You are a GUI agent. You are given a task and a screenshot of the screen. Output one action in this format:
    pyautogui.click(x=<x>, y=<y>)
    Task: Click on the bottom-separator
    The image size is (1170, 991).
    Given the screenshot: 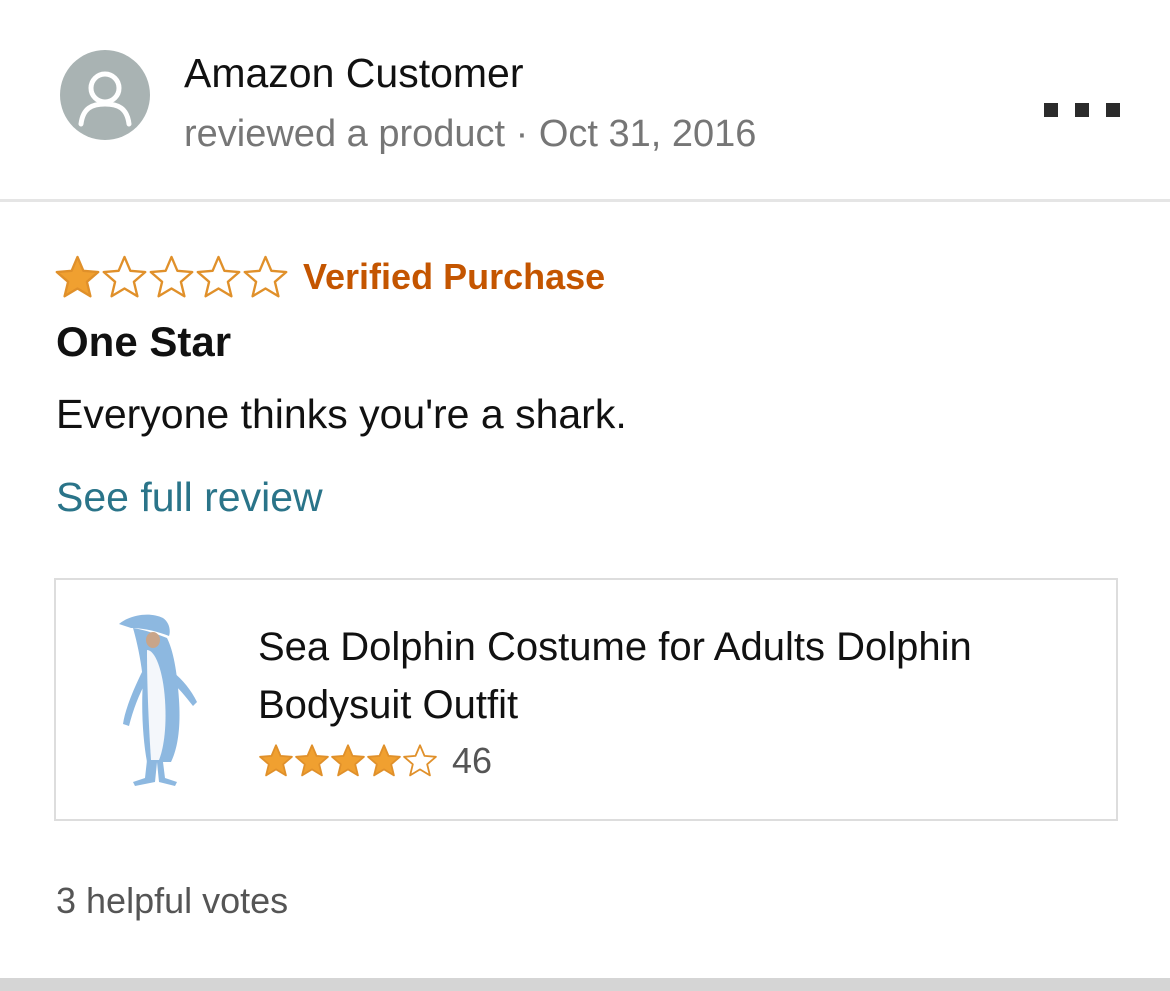 What is the action you would take?
    pyautogui.click(x=585, y=984)
    